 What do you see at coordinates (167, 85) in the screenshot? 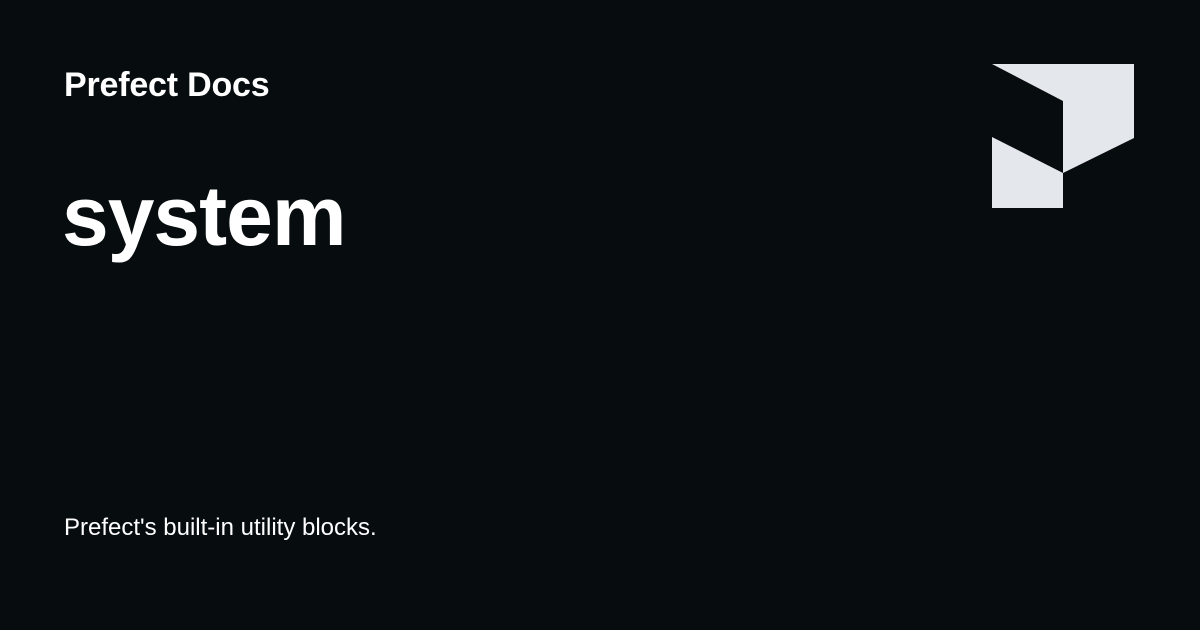
I see `site-name: Prefect Docs` at bounding box center [167, 85].